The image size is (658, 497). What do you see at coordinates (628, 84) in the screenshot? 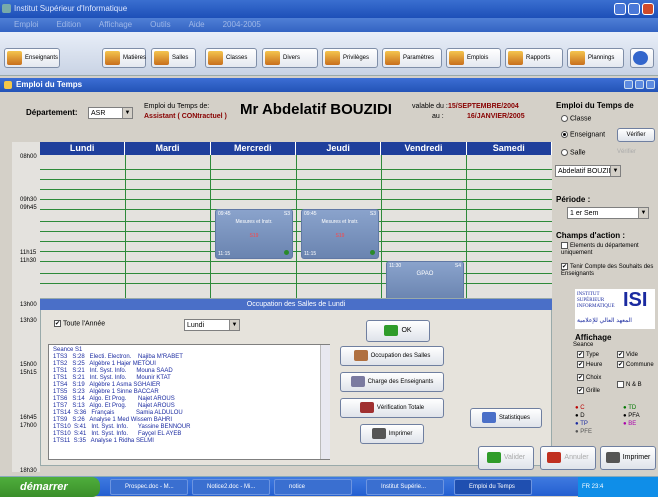
I see `inner-minimize-button` at bounding box center [628, 84].